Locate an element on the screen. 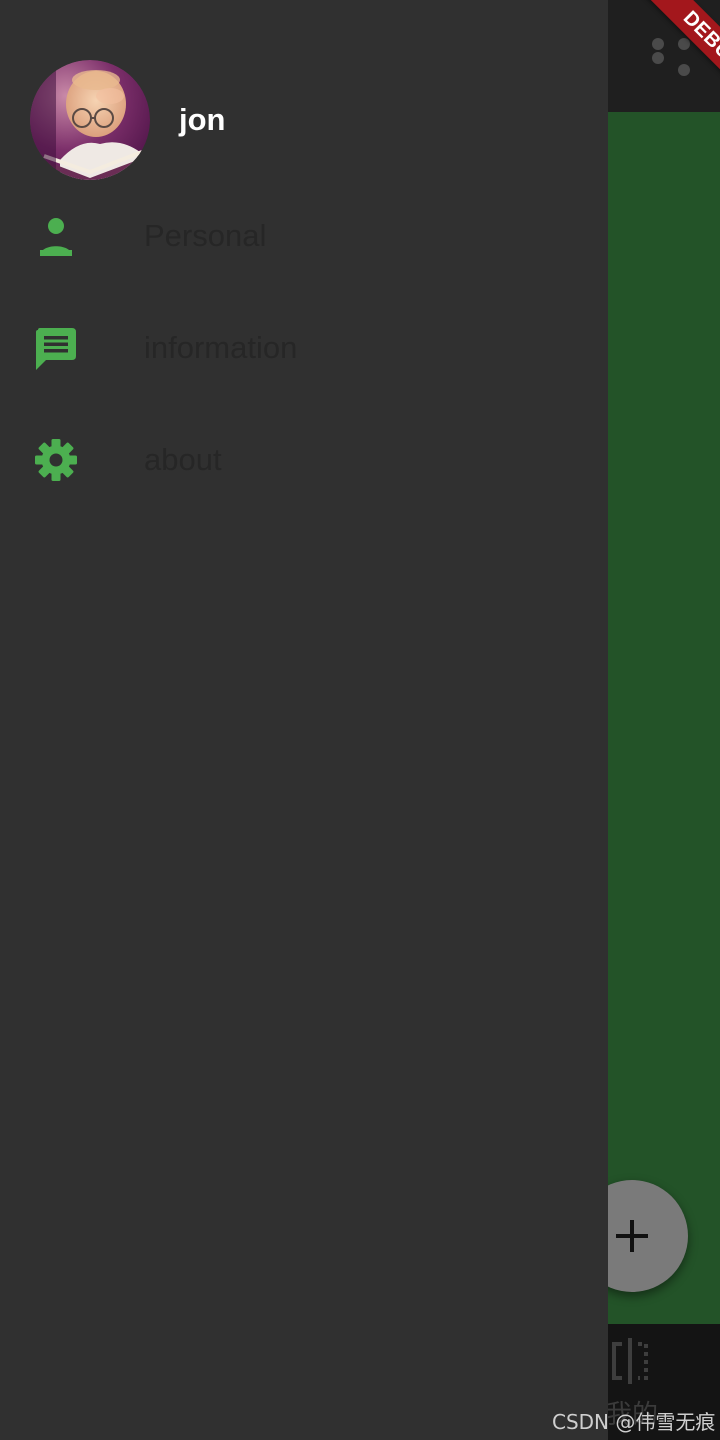 This screenshot has width=720, height=1440. menu-item-label: Personal is located at coordinates (205, 235).